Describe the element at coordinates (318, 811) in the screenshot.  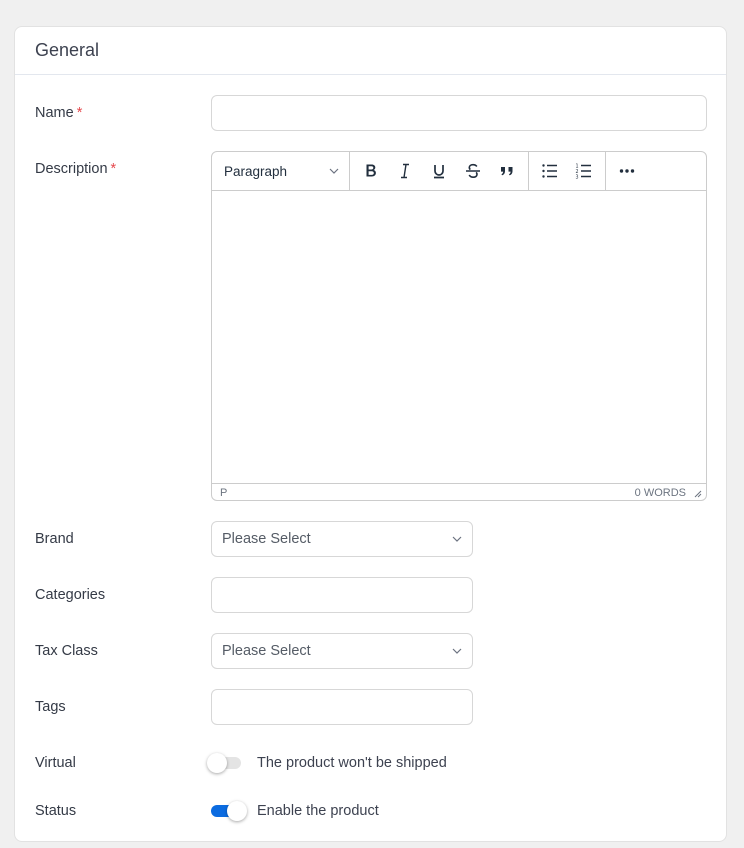
I see `status-description: Enable the product` at that location.